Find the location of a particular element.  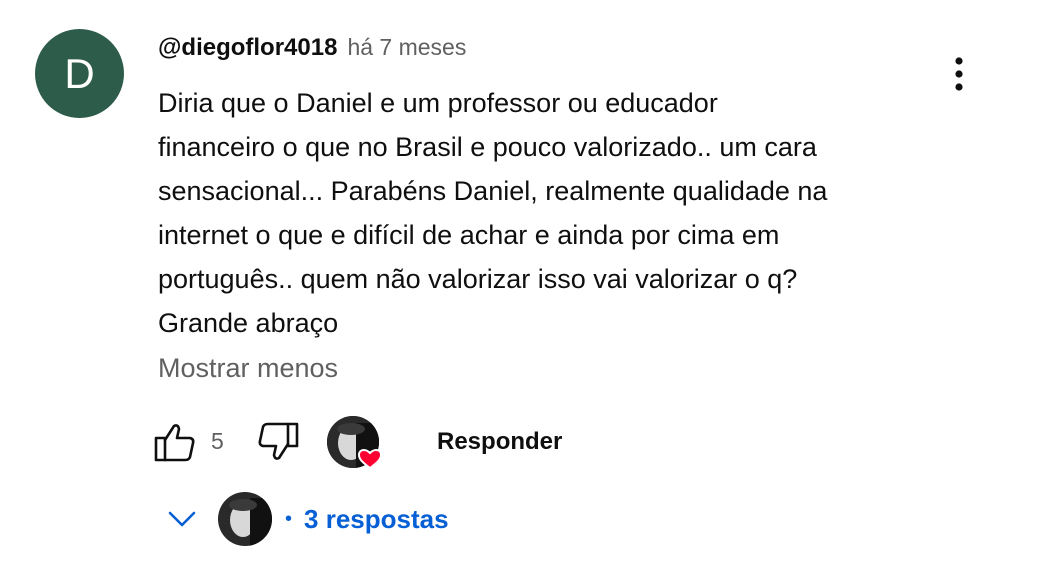

reply-avatar is located at coordinates (245, 519).